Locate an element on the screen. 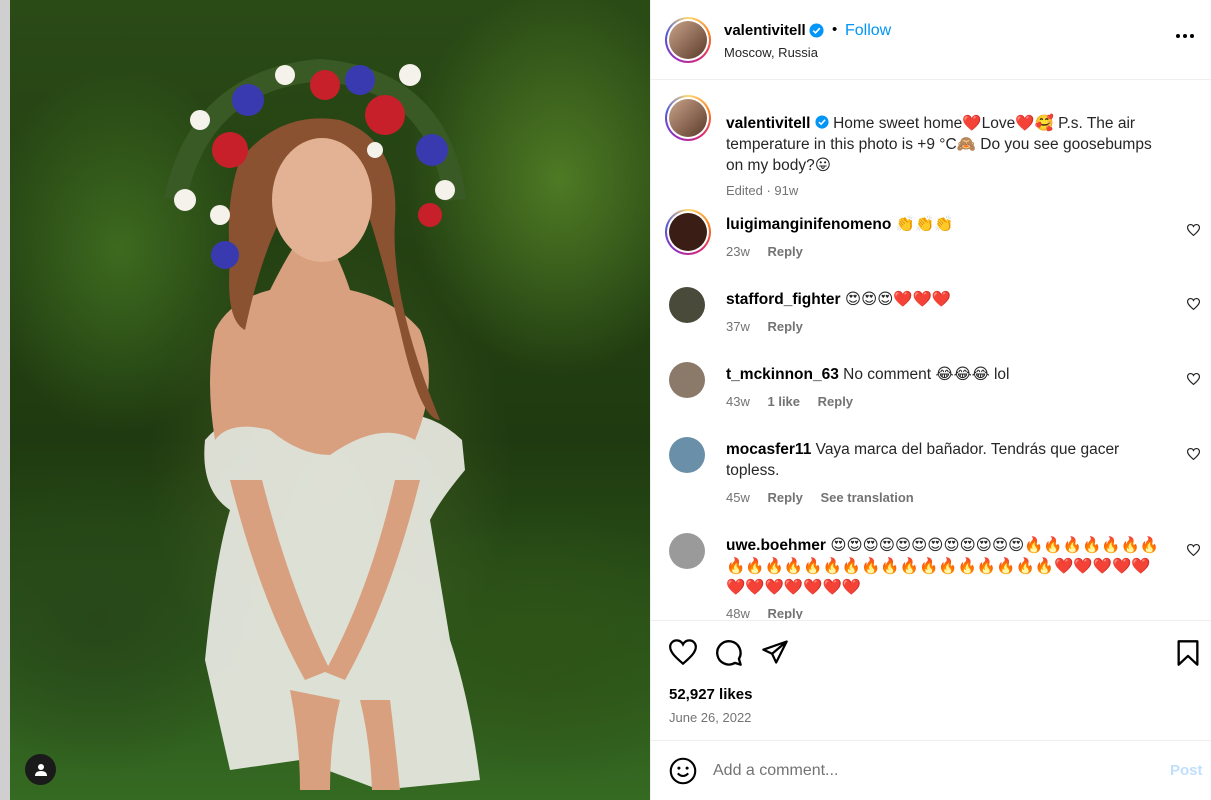 This screenshot has width=1211, height=800. avatar-image is located at coordinates (688, 232).